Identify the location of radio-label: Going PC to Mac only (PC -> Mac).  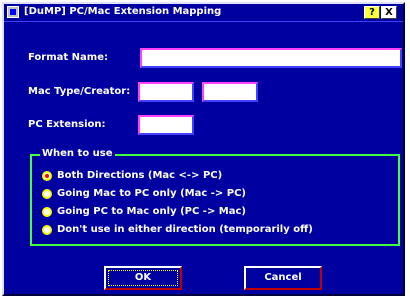
(151, 211).